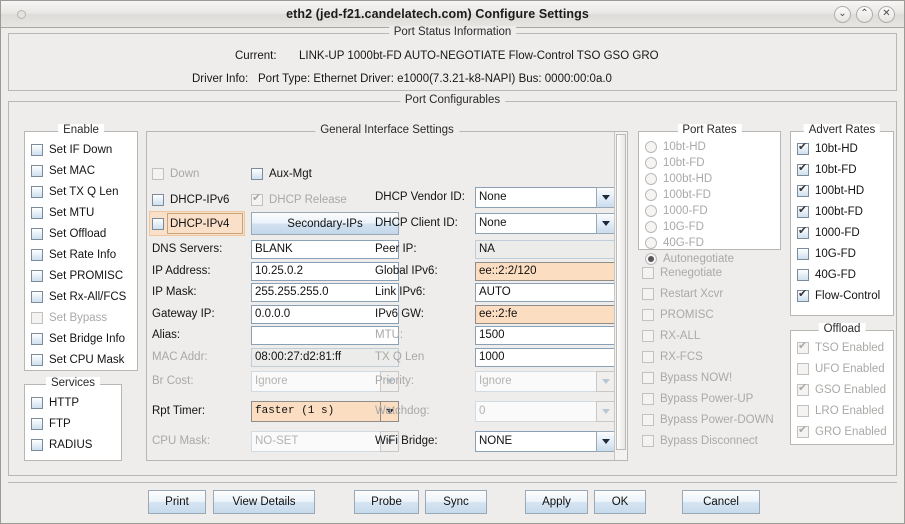  I want to click on input-tx-q-len: 1000, so click(544, 357).